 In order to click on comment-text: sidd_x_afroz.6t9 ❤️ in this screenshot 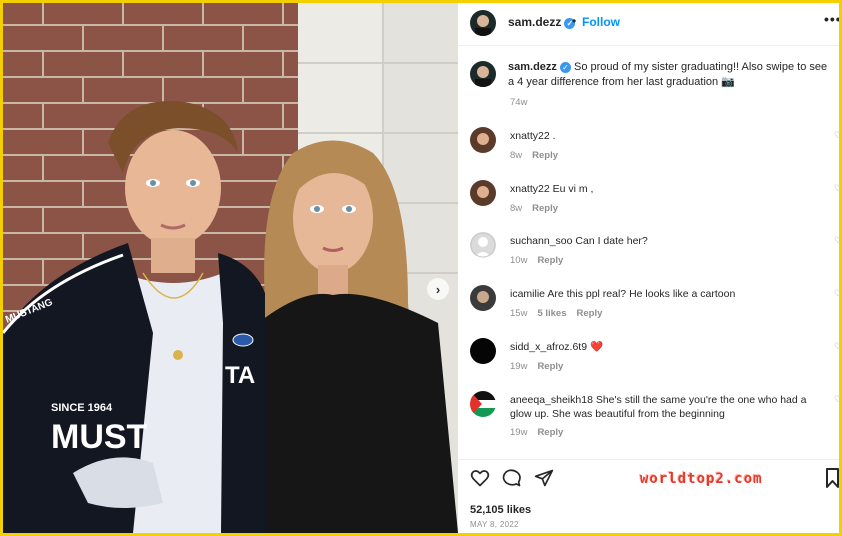, I will do `click(660, 347)`.